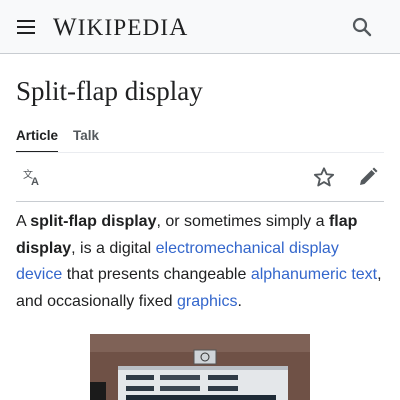 Image resolution: width=400 pixels, height=400 pixels. What do you see at coordinates (207, 301) in the screenshot?
I see `link-graphics: graphics` at bounding box center [207, 301].